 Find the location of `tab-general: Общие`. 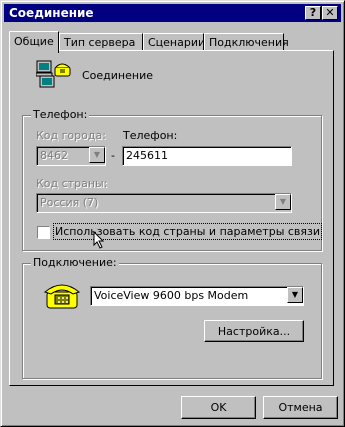

tab-general: Общие is located at coordinates (34, 42).